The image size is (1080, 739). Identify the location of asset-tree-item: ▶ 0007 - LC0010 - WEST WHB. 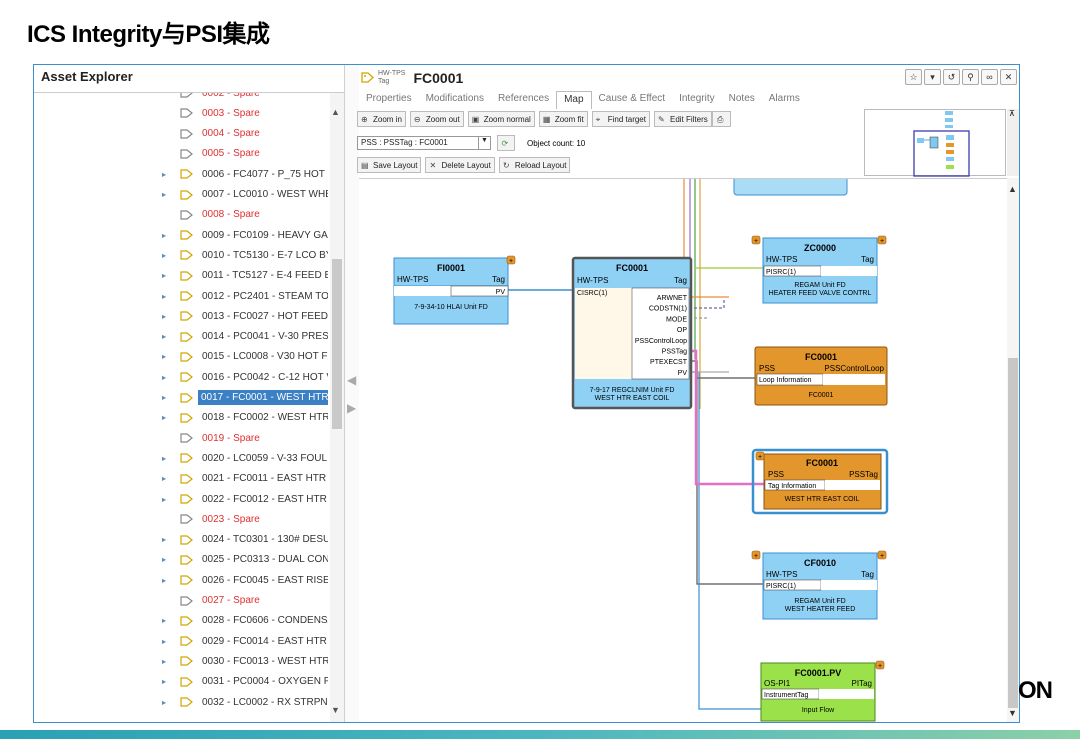
(245, 195).